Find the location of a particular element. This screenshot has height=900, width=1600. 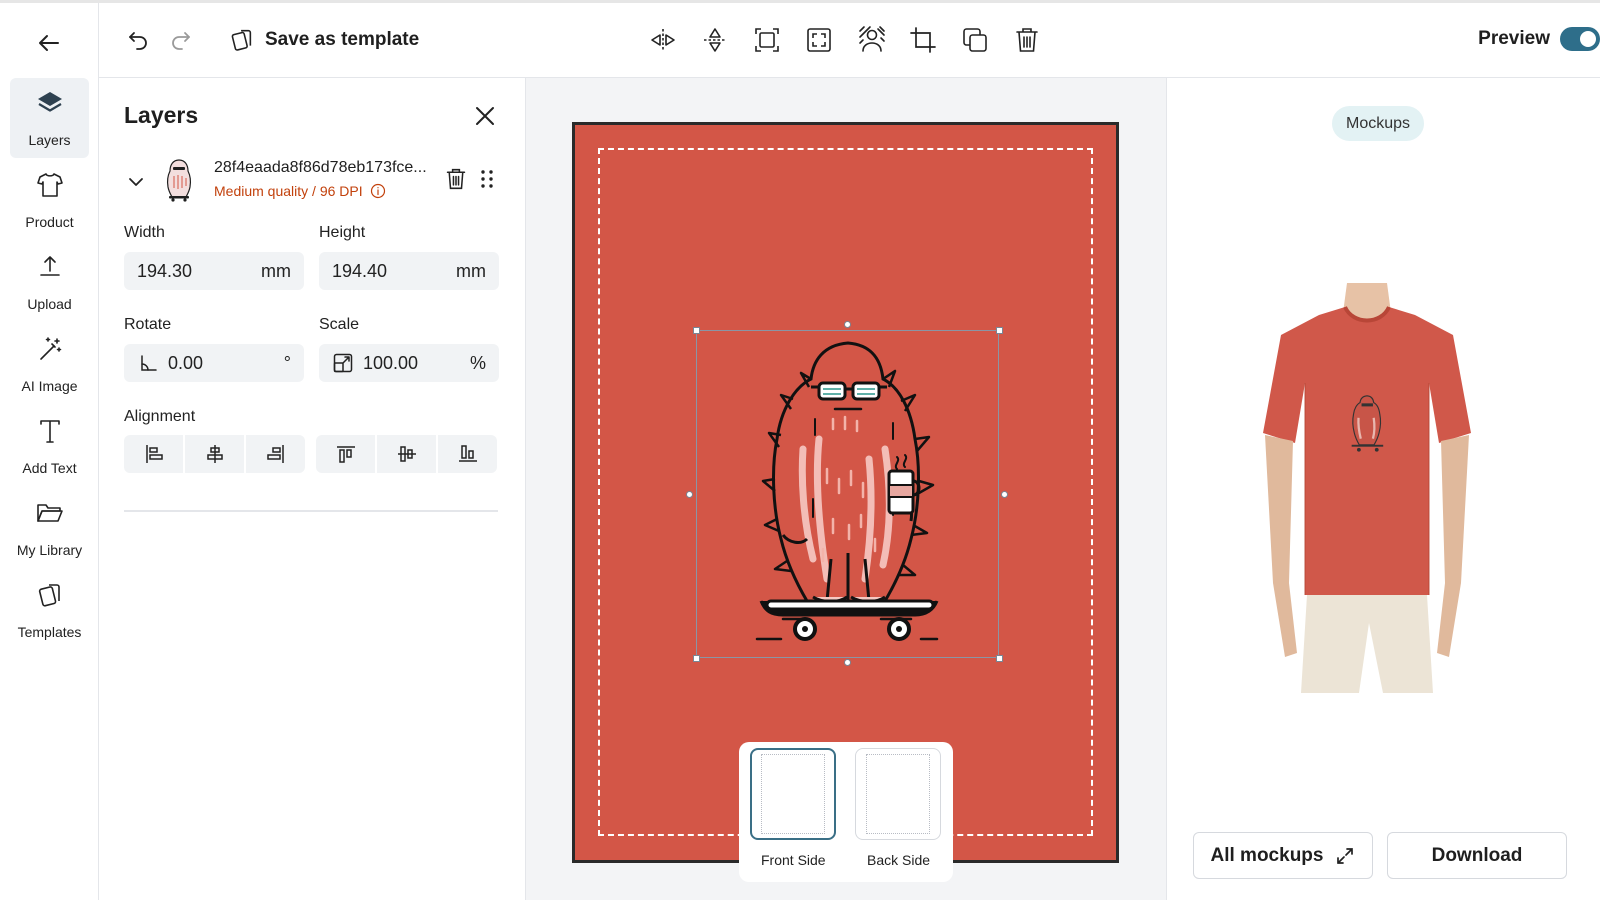

sasquatch-skateboard-artwork is located at coordinates (848, 491).